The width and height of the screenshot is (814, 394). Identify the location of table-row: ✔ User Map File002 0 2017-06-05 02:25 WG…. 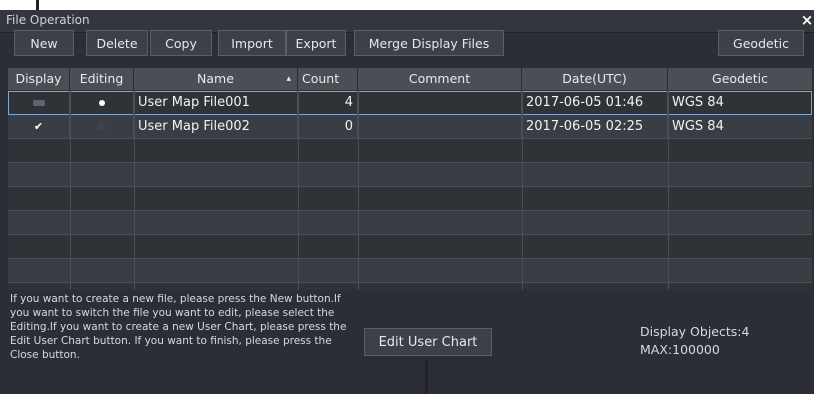
(410, 127).